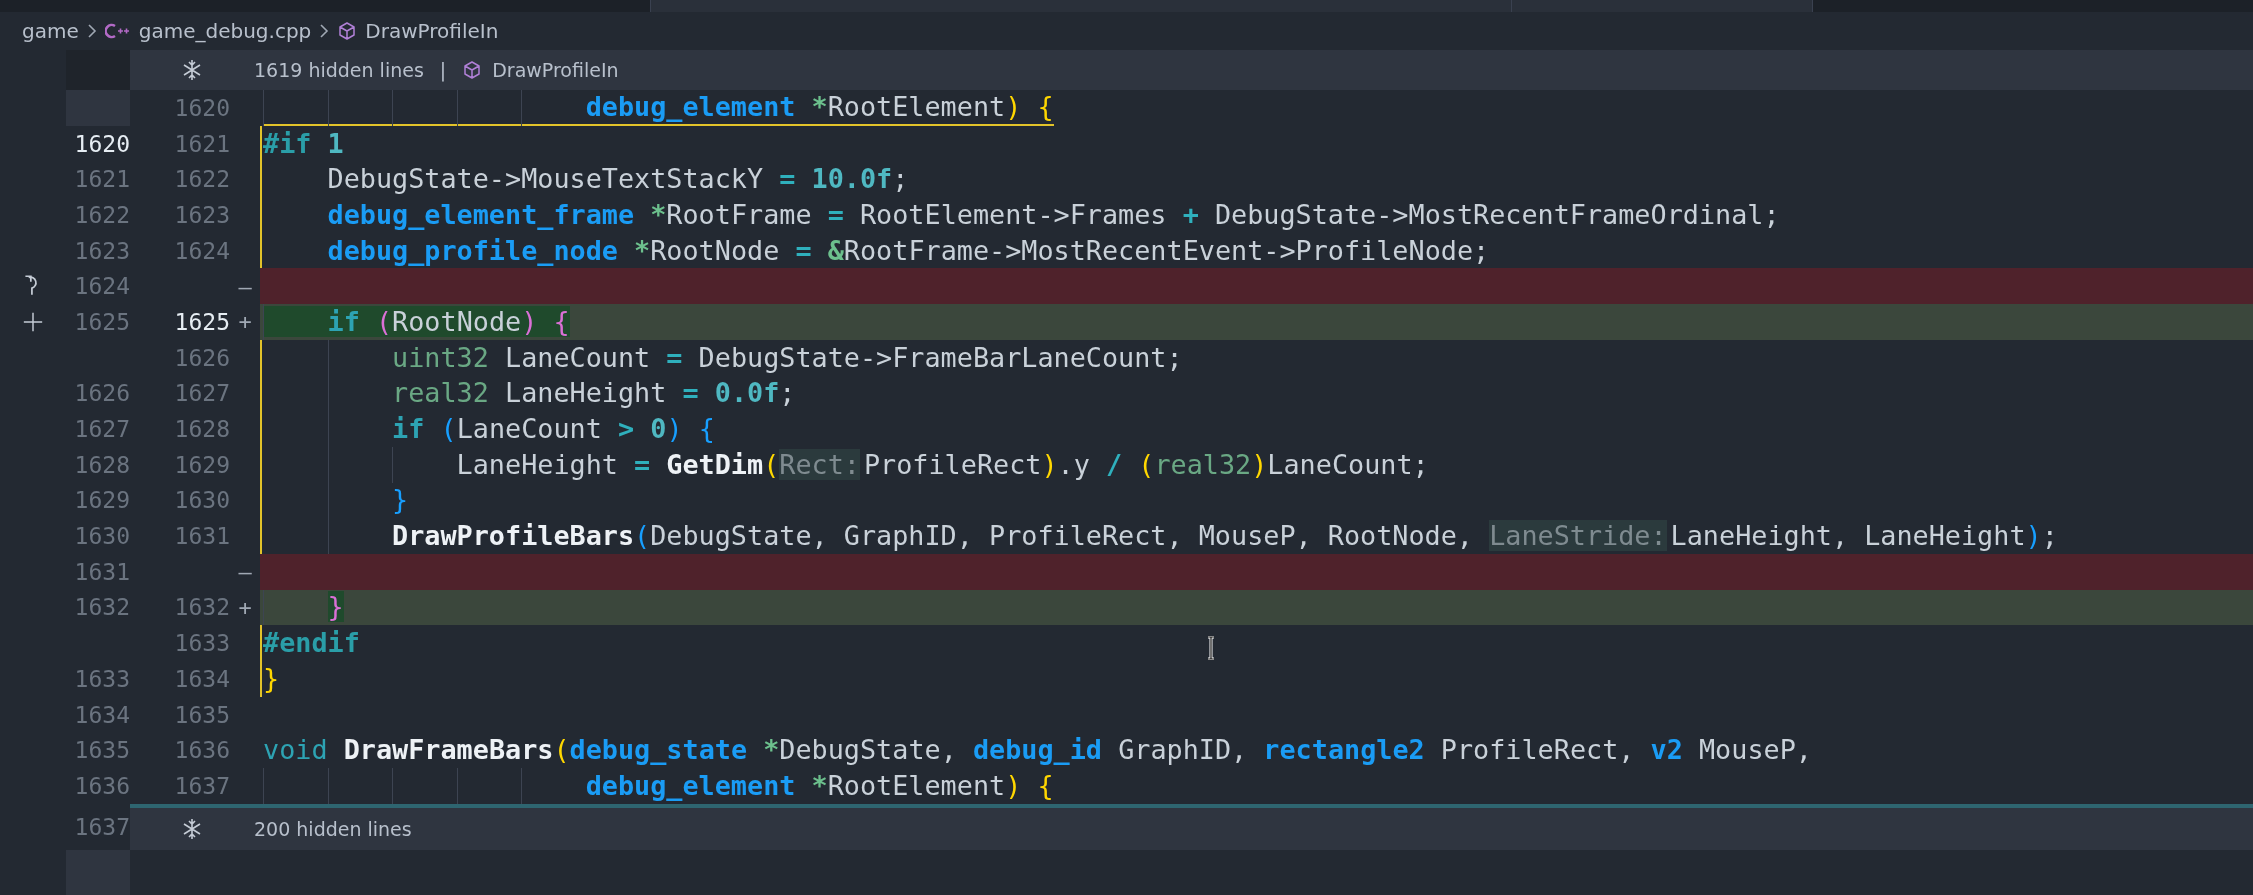 The height and width of the screenshot is (895, 2253). I want to click on code-line: #if 1, so click(303, 143).